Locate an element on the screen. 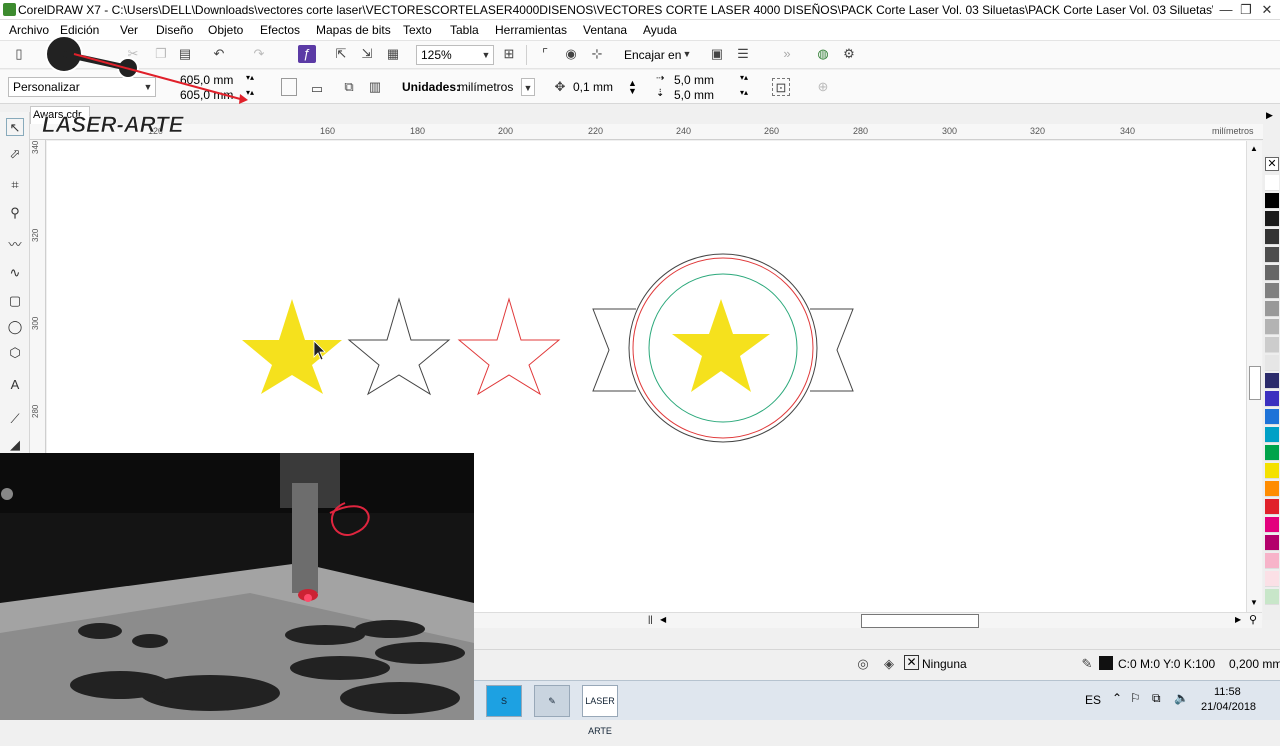 This screenshot has width=1280, height=746. connector-tool-icon: ⟋ is located at coordinates (15, 419).